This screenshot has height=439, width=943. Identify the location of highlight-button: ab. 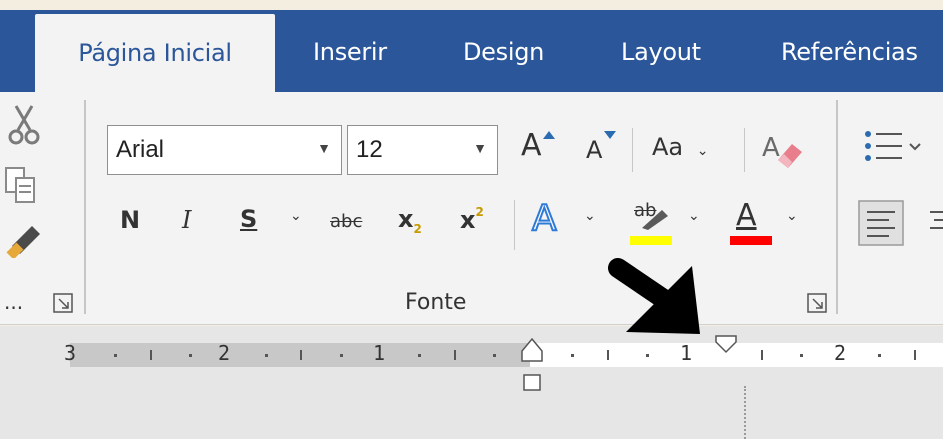
(651, 224).